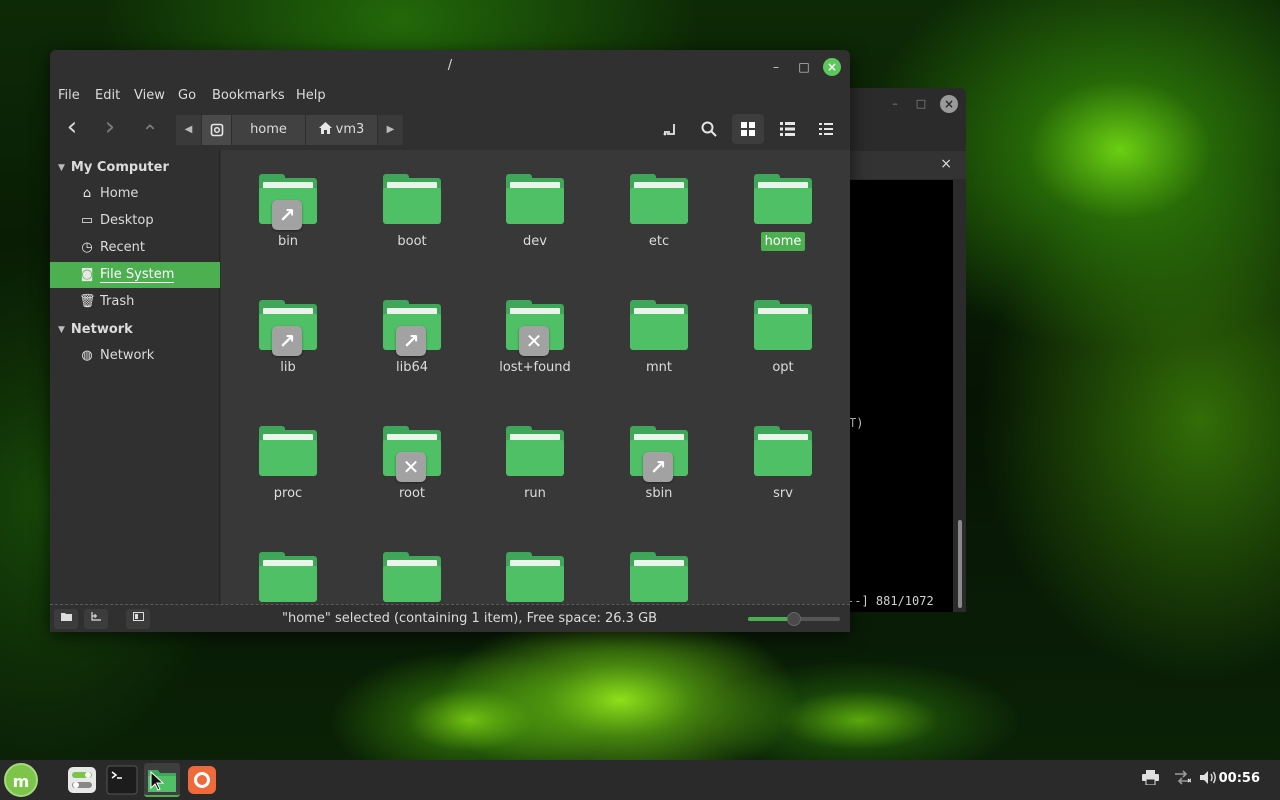  Describe the element at coordinates (659, 225) in the screenshot. I see `folder-item: etc` at that location.